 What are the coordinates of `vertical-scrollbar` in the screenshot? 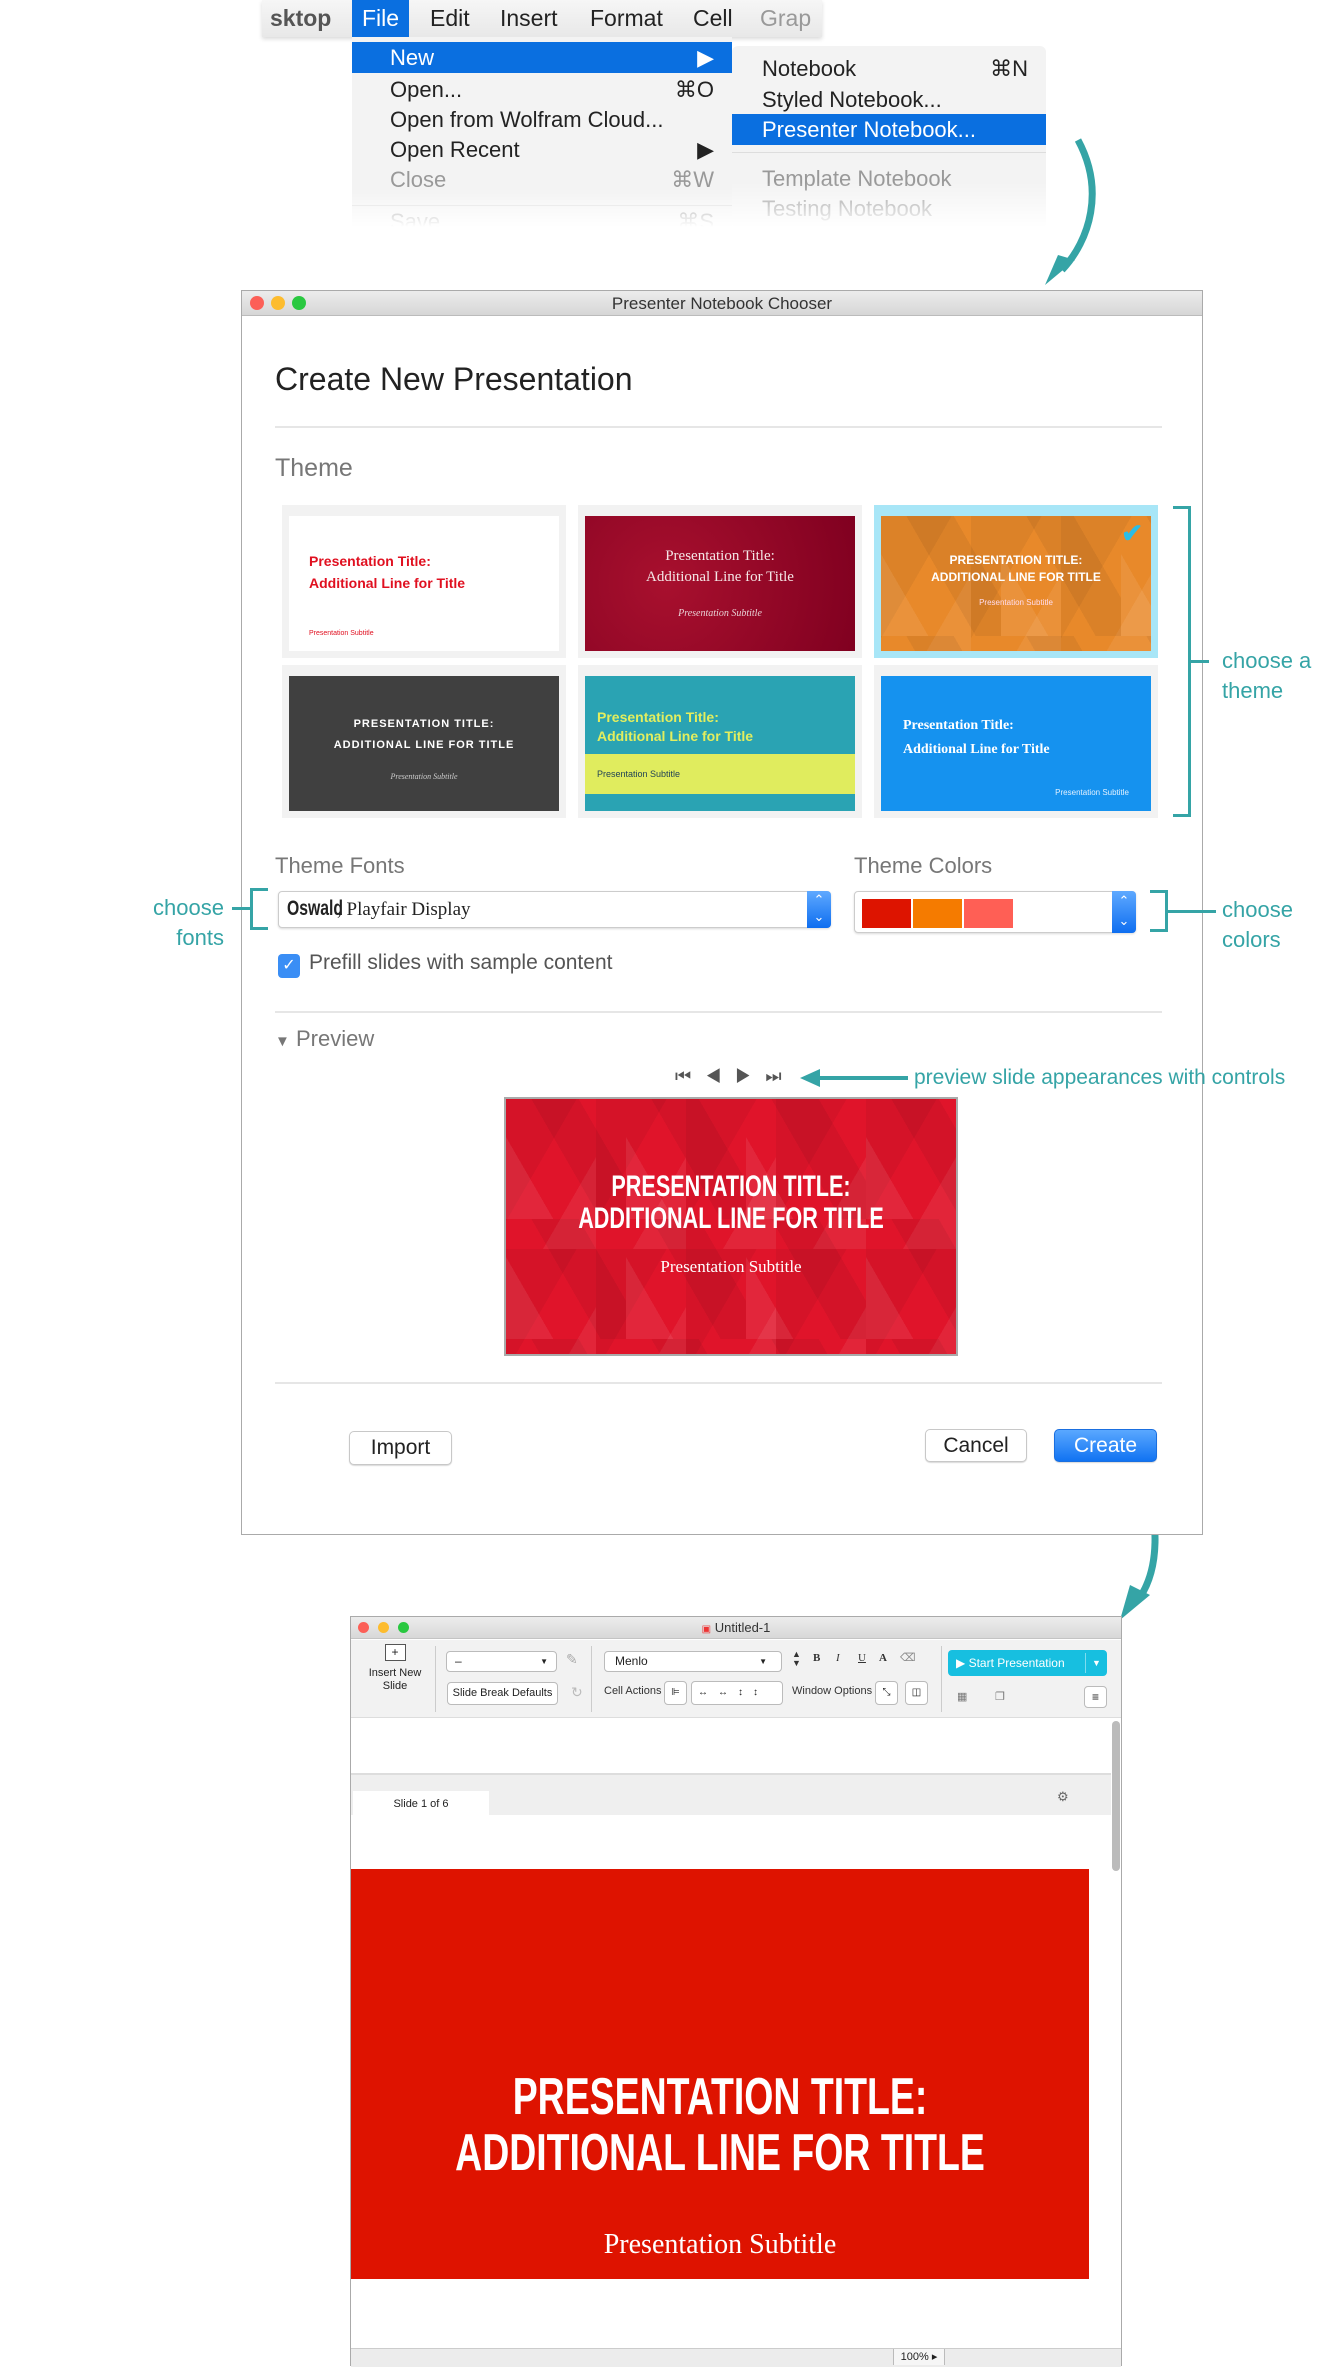 It's located at (1116, 1796).